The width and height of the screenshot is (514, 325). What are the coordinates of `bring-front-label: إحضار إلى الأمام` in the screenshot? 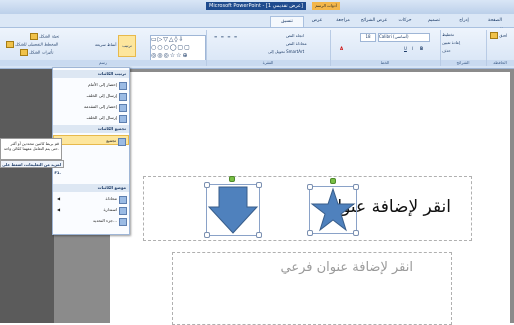 It's located at (102, 84).